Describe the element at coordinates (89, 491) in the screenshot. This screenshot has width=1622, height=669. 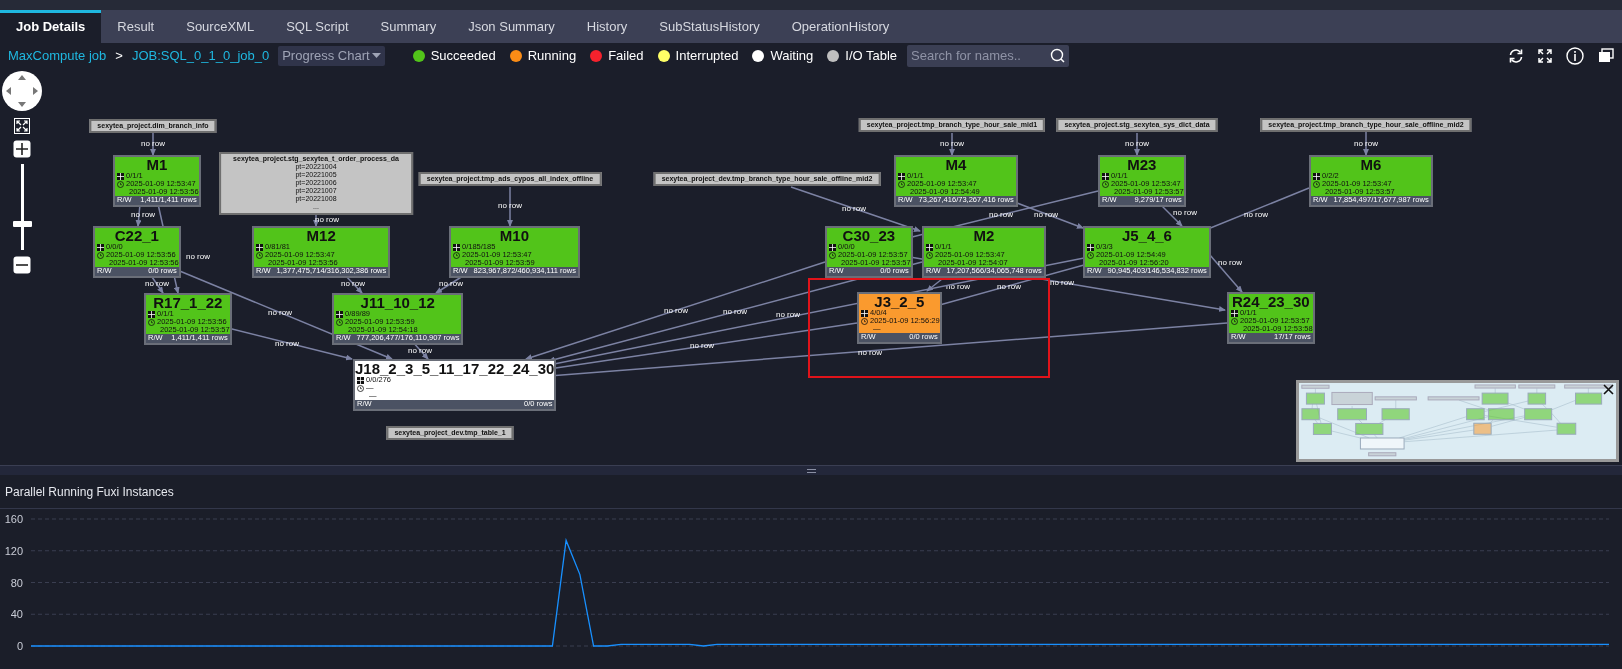
I see `panel-title: Parallel Running Fuxi Instances` at that location.